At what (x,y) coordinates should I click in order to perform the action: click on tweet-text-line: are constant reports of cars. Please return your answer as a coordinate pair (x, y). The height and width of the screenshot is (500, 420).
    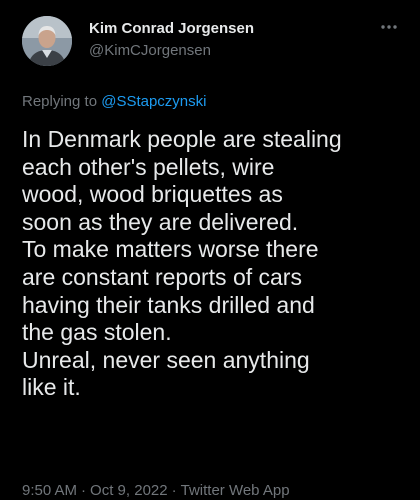
    Looking at the image, I should click on (162, 276).